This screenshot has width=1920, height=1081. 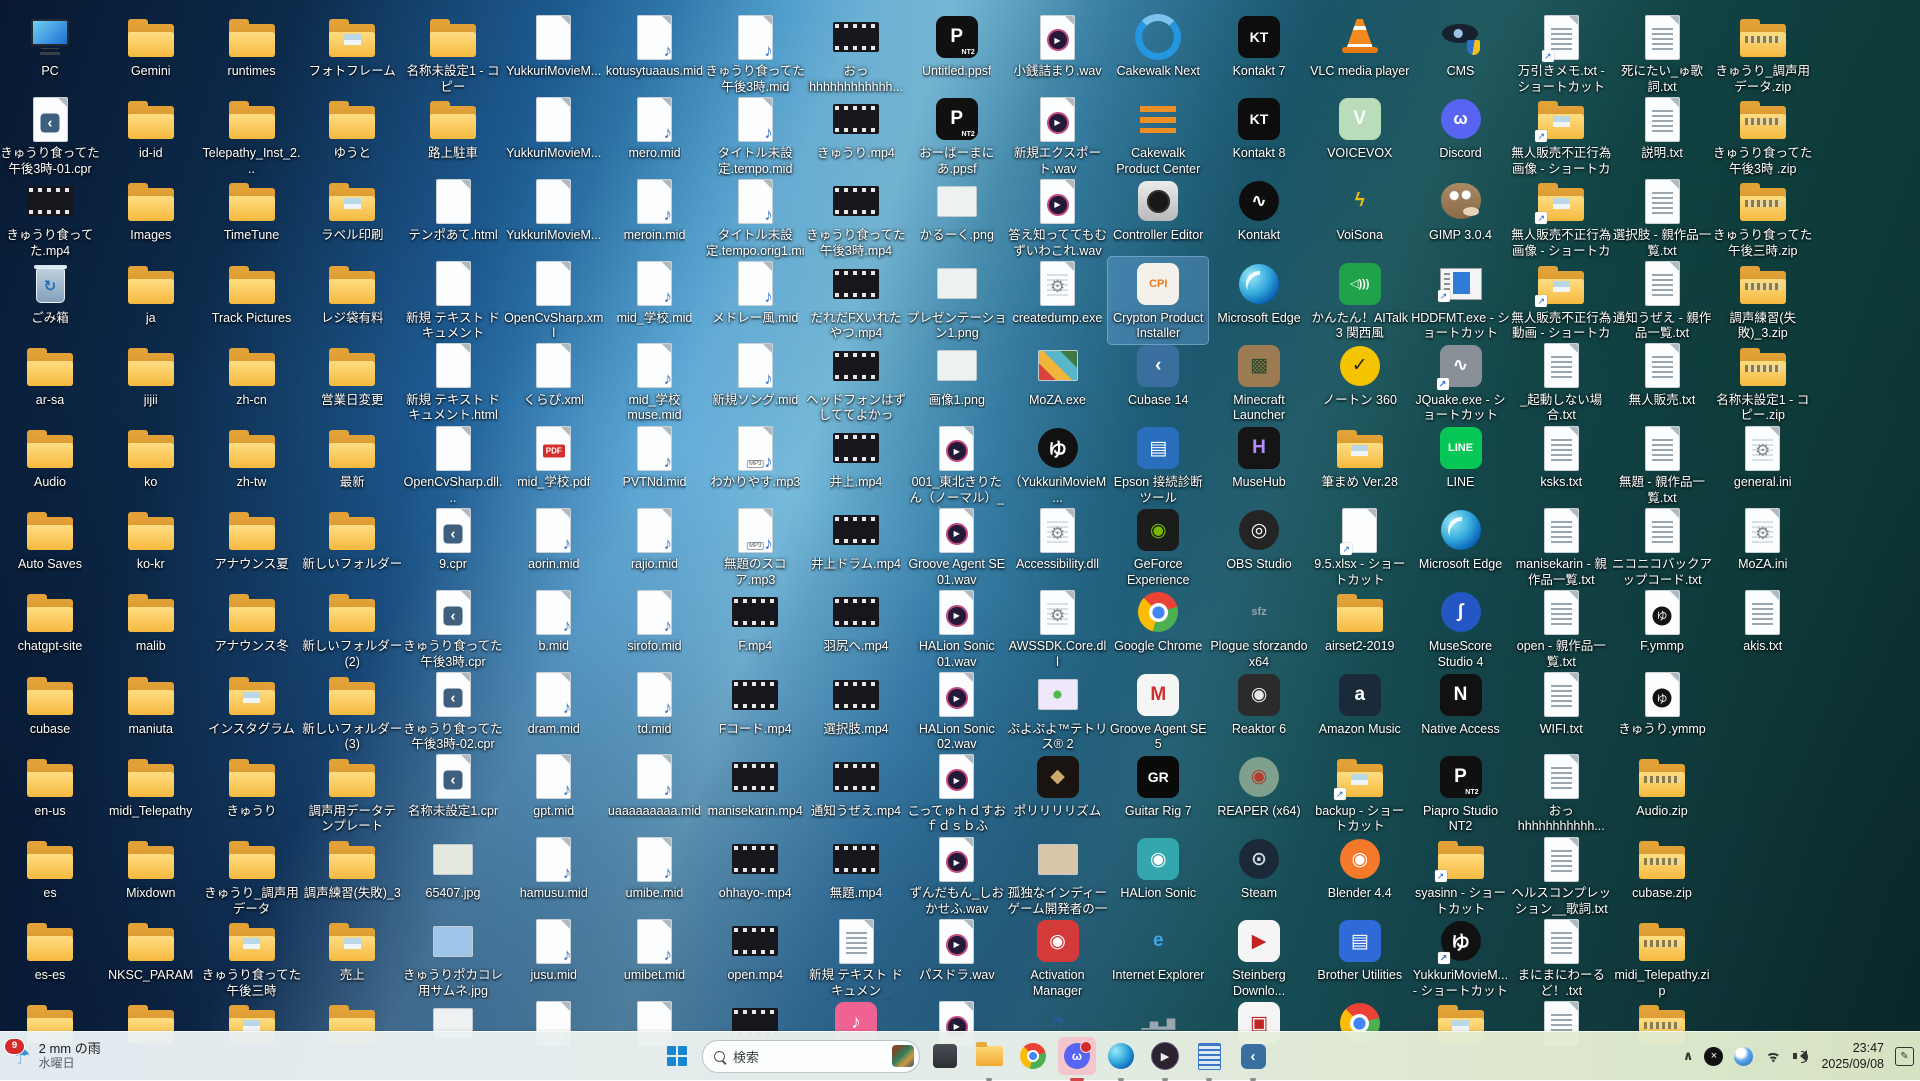 I want to click on desktop-icon: en-us, so click(x=50, y=786).